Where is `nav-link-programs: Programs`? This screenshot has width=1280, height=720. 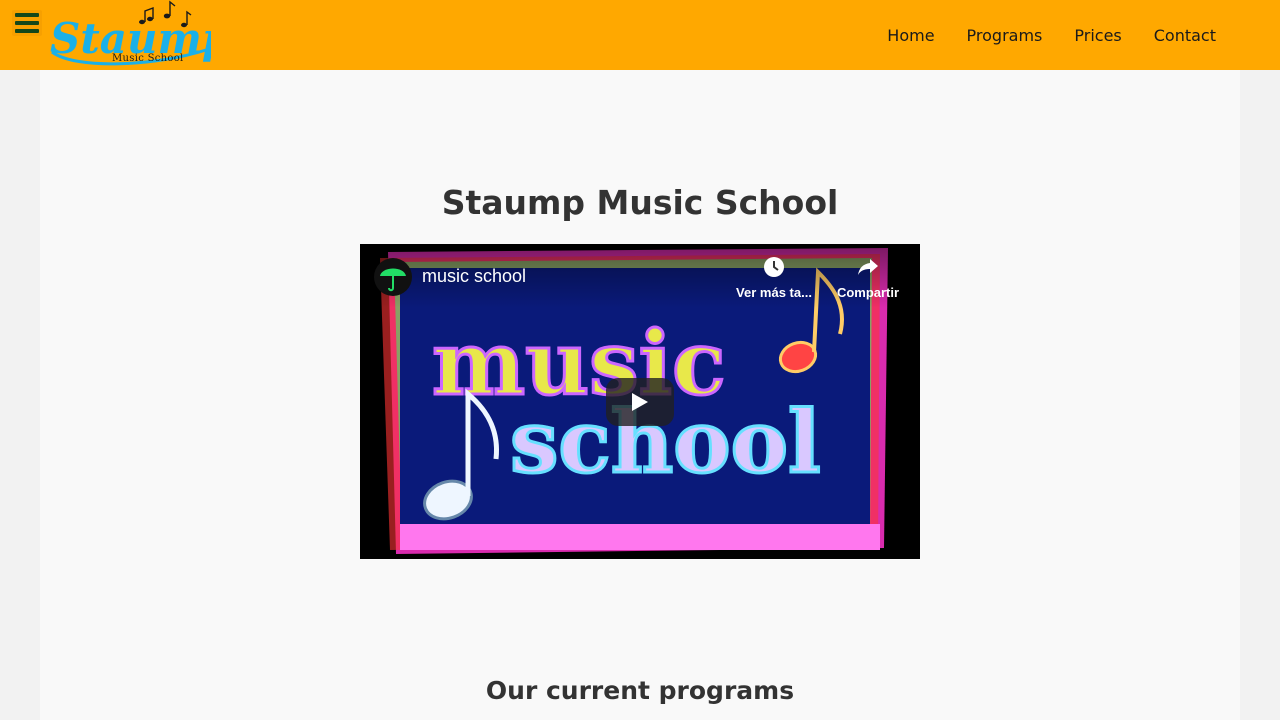
nav-link-programs: Programs is located at coordinates (1005, 35).